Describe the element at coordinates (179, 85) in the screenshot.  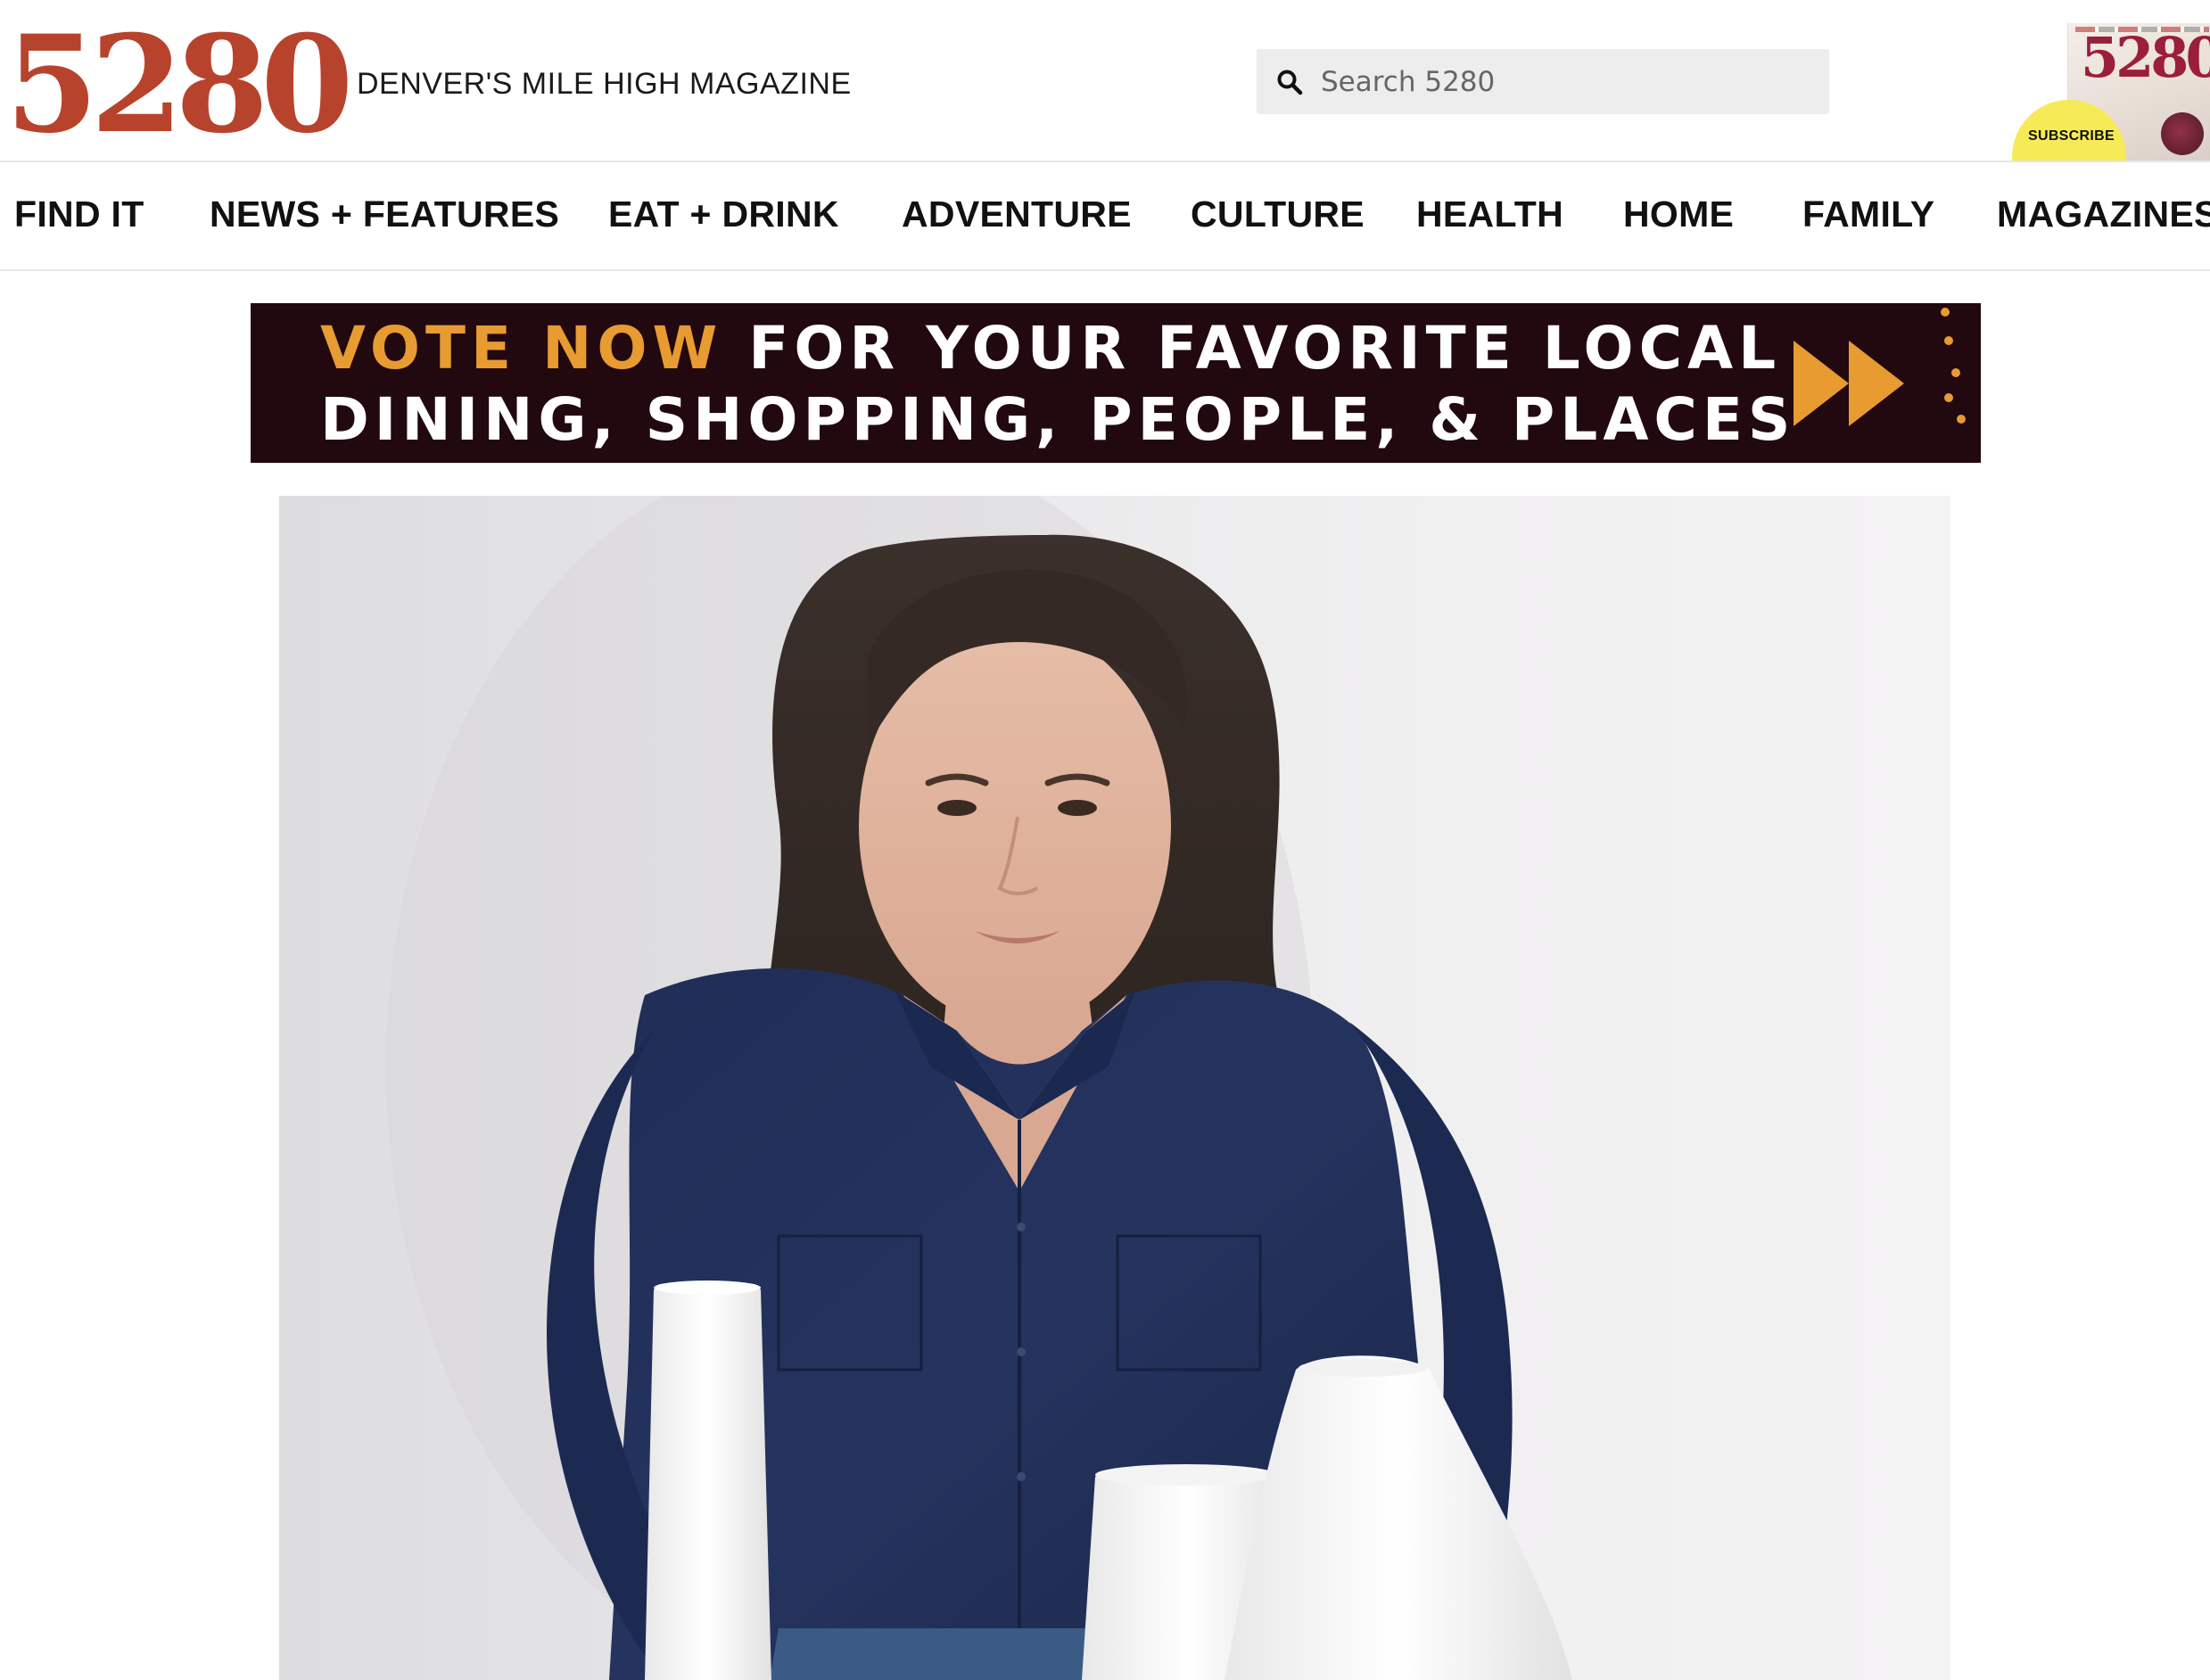
I see `site-logo: 5280` at that location.